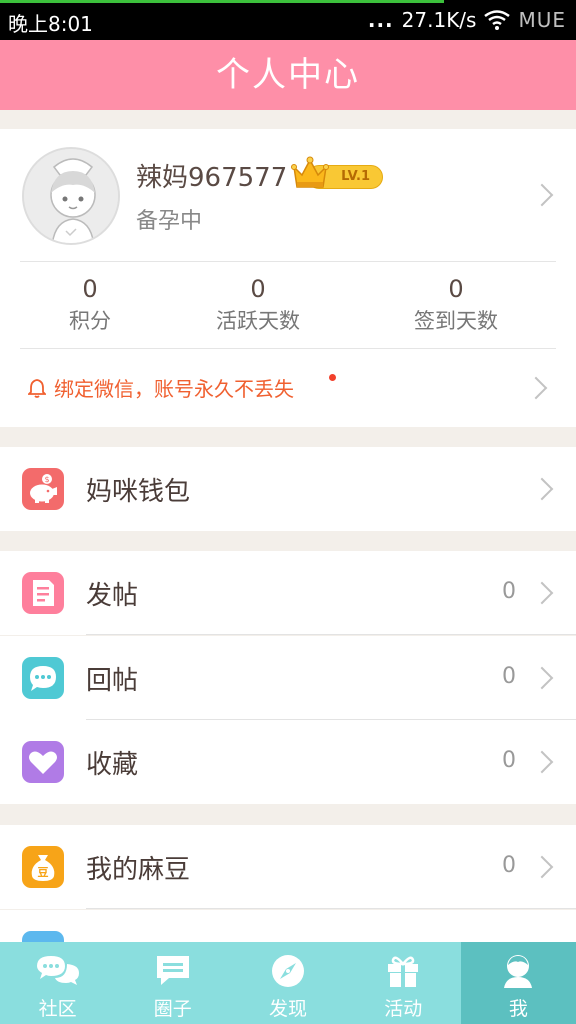 Image resolution: width=576 pixels, height=1024 pixels. What do you see at coordinates (337, 173) in the screenshot?
I see `level-badge: LV.1` at bounding box center [337, 173].